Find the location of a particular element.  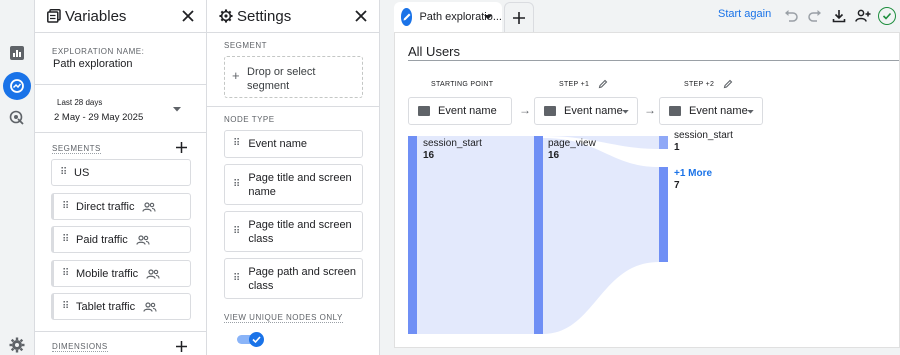

variables-header: Variables is located at coordinates (120, 16).